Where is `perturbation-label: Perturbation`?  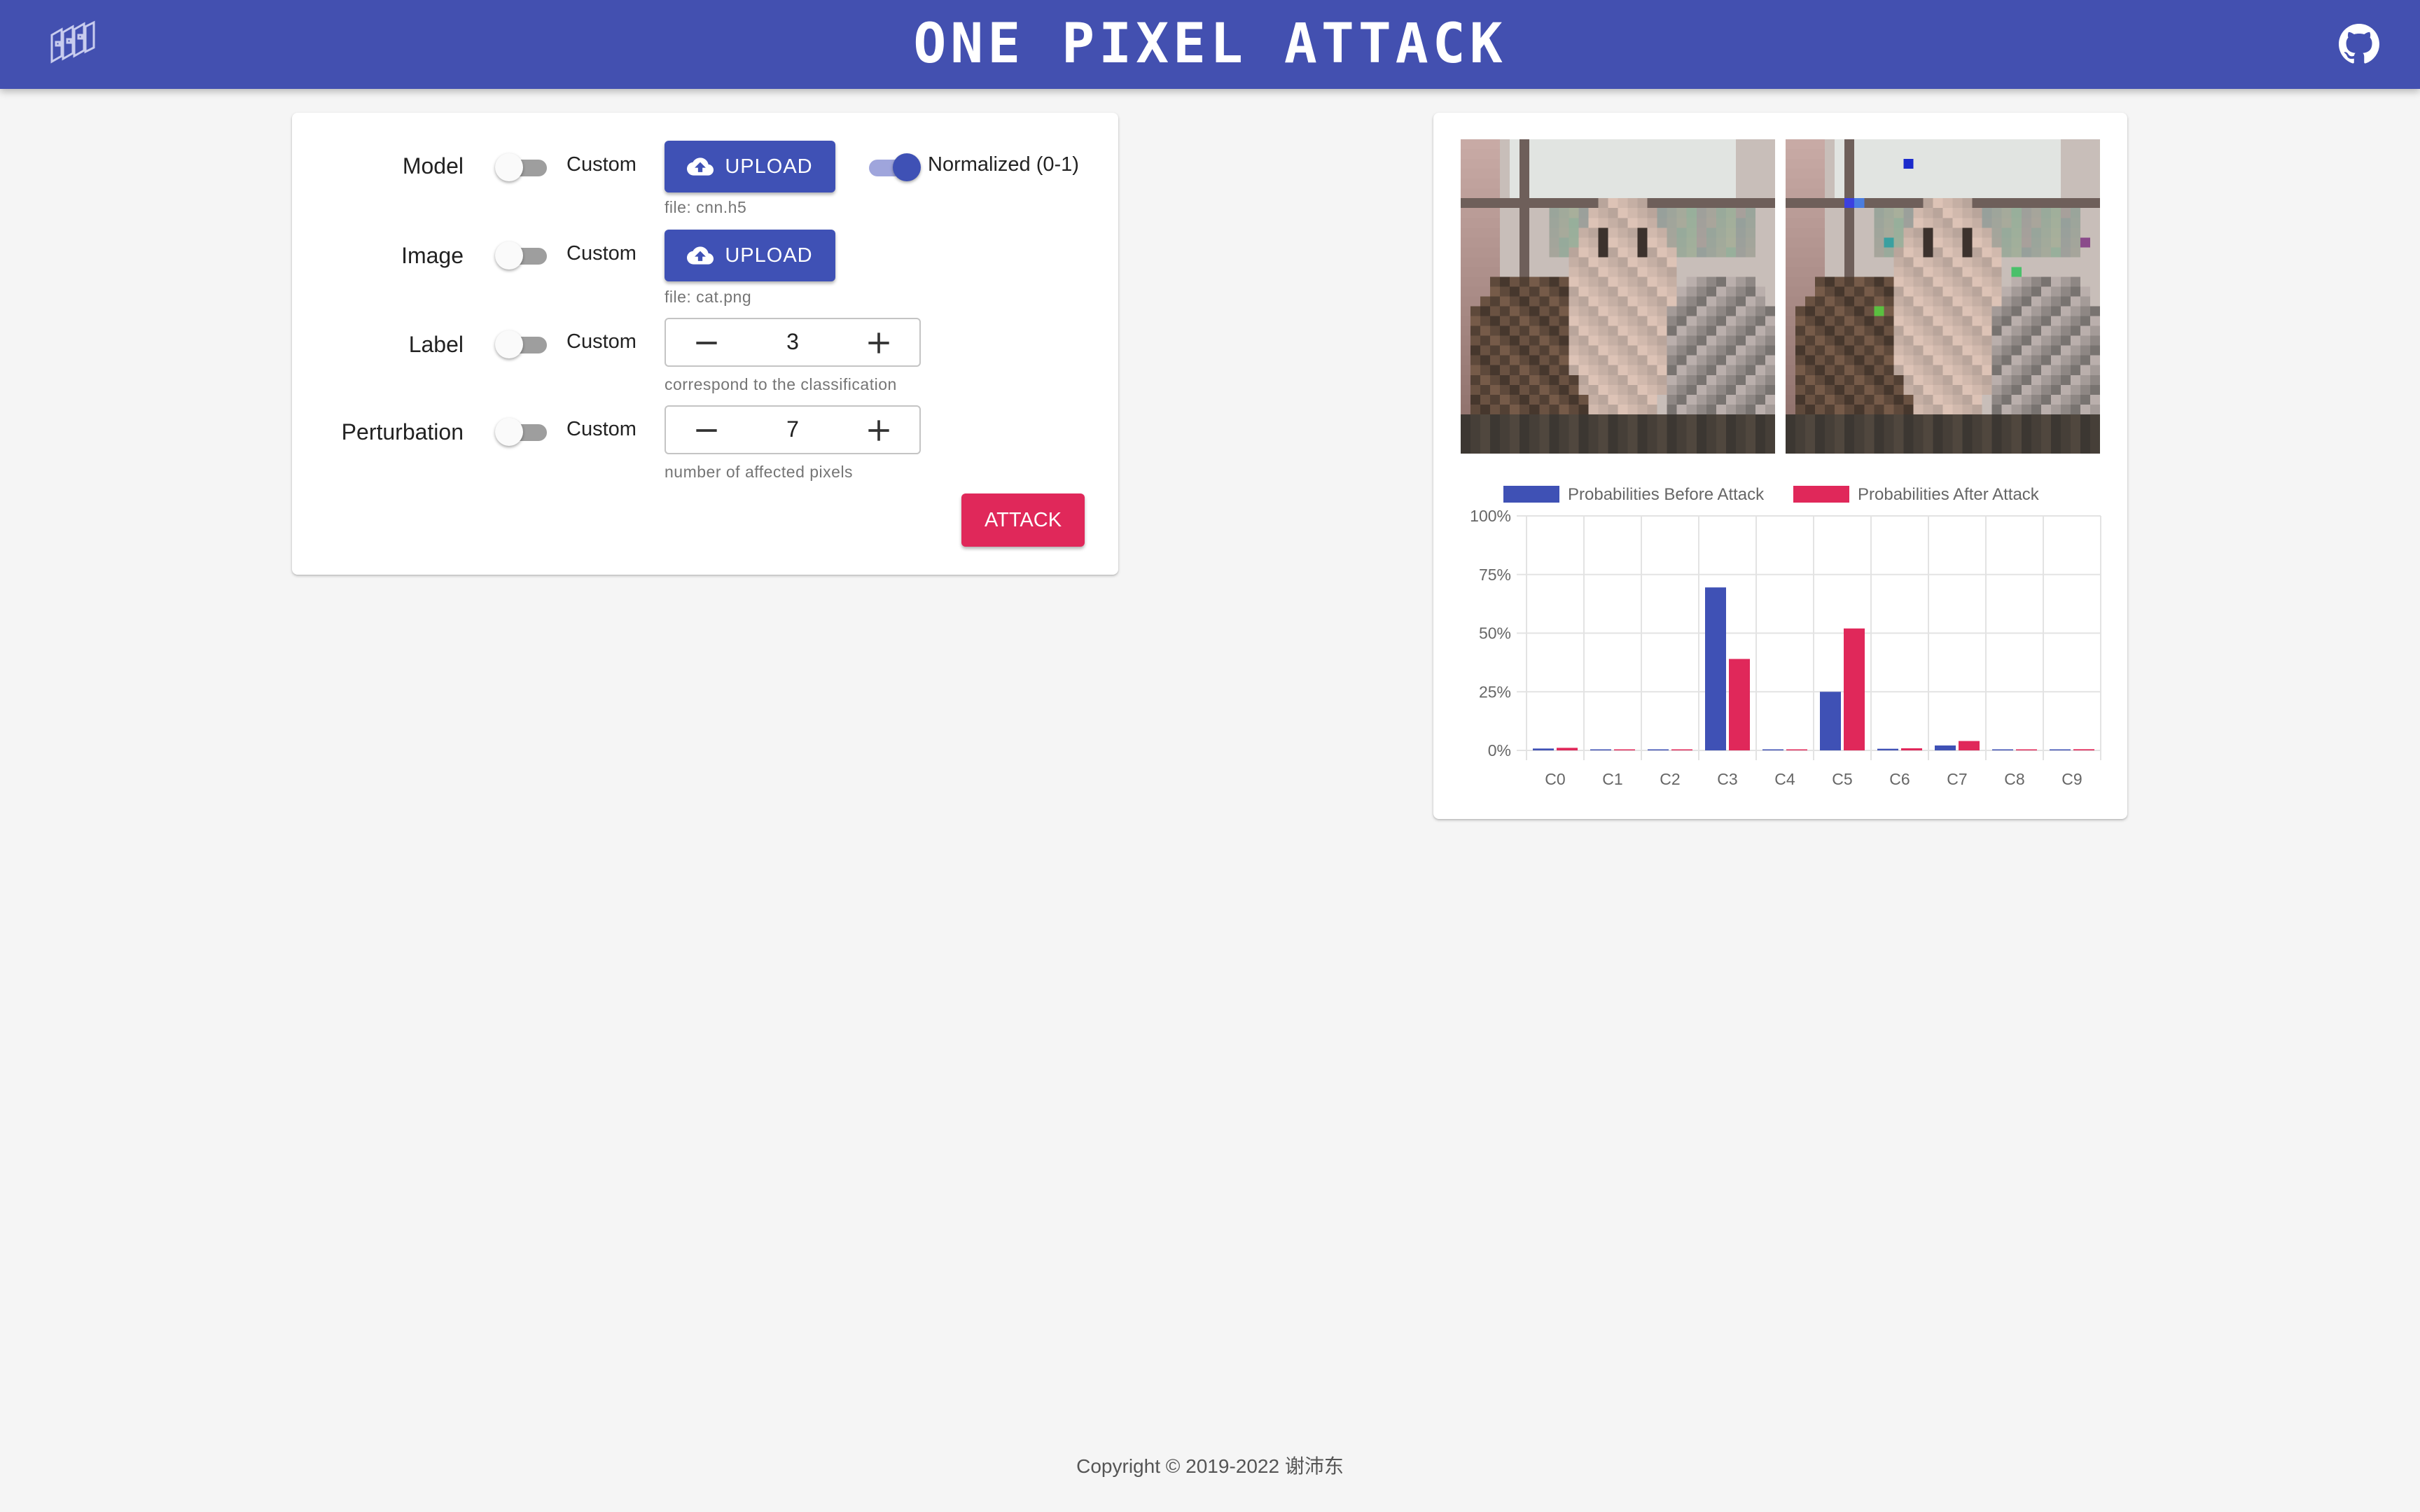
perturbation-label: Perturbation is located at coordinates (402, 431).